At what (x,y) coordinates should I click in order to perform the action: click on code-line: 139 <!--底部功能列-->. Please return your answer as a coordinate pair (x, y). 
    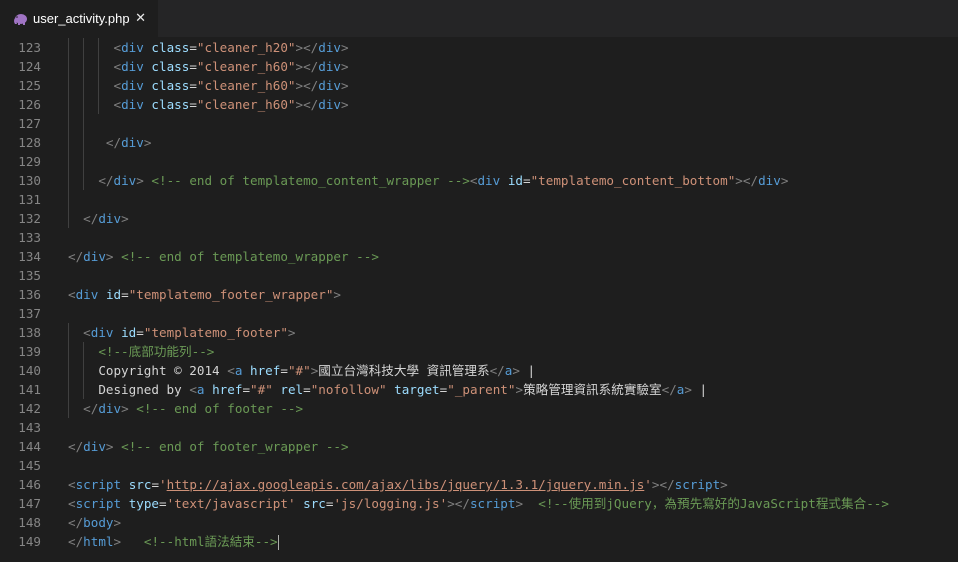
    Looking at the image, I should click on (479, 351).